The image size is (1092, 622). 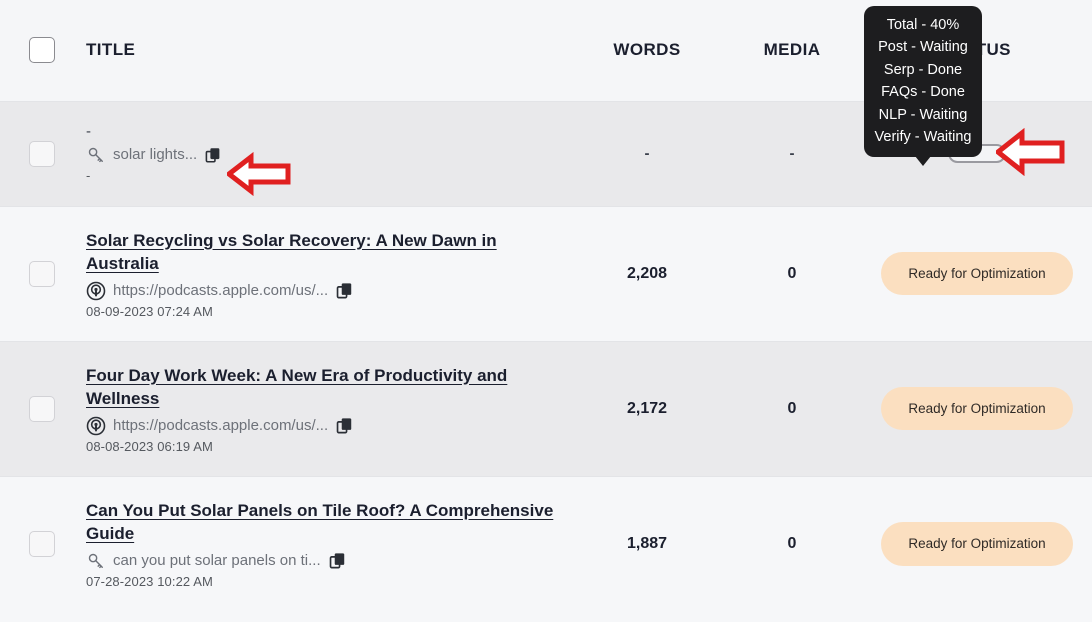 What do you see at coordinates (923, 114) in the screenshot?
I see `tooltip-line-nlp: NLP - Waiting` at bounding box center [923, 114].